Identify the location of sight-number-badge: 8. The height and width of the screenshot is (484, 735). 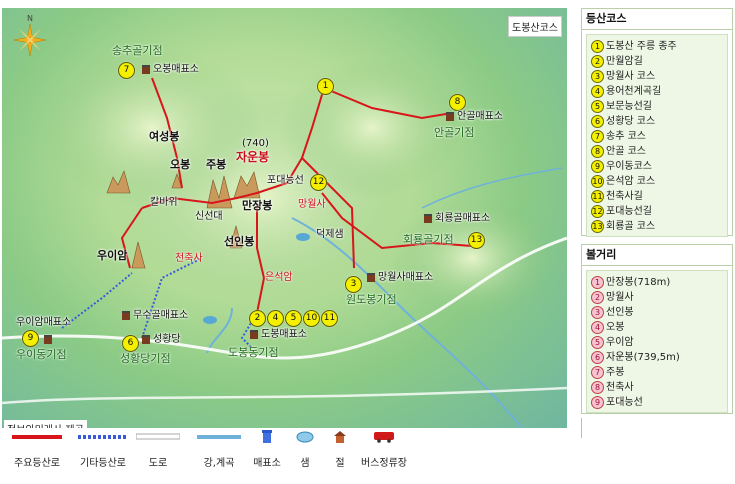
(597, 387).